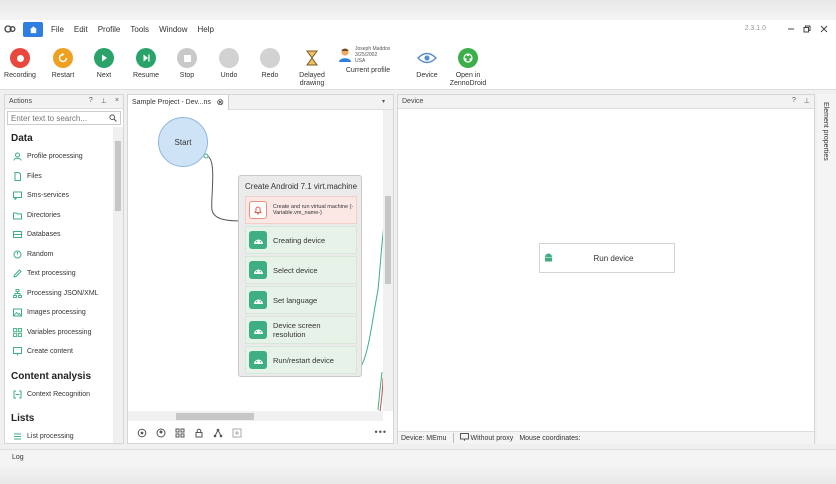  What do you see at coordinates (59, 435) in the screenshot?
I see `action-list-processing: List processing` at bounding box center [59, 435].